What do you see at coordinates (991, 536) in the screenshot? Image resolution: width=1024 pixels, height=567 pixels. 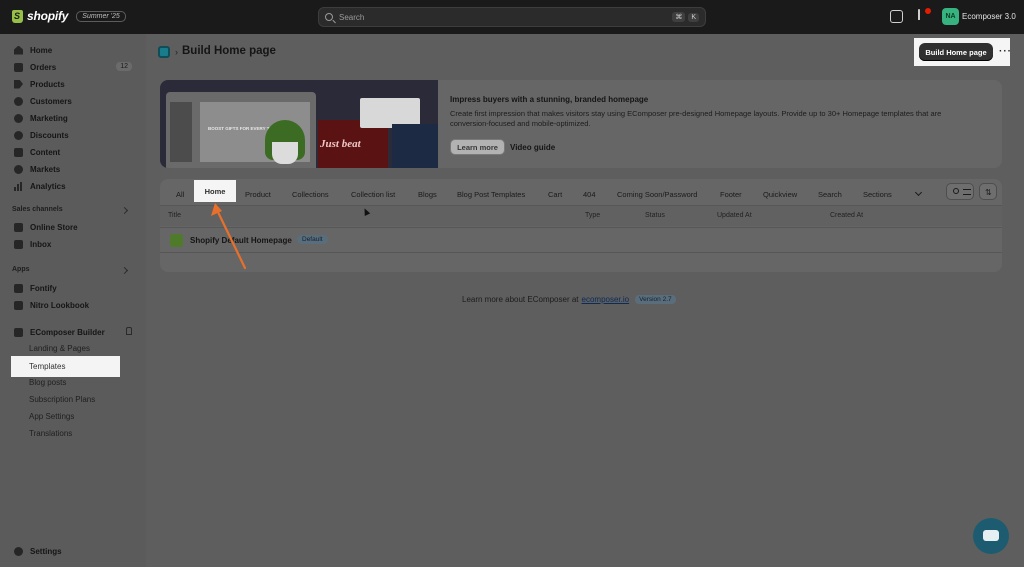 I see `chat-support-button` at bounding box center [991, 536].